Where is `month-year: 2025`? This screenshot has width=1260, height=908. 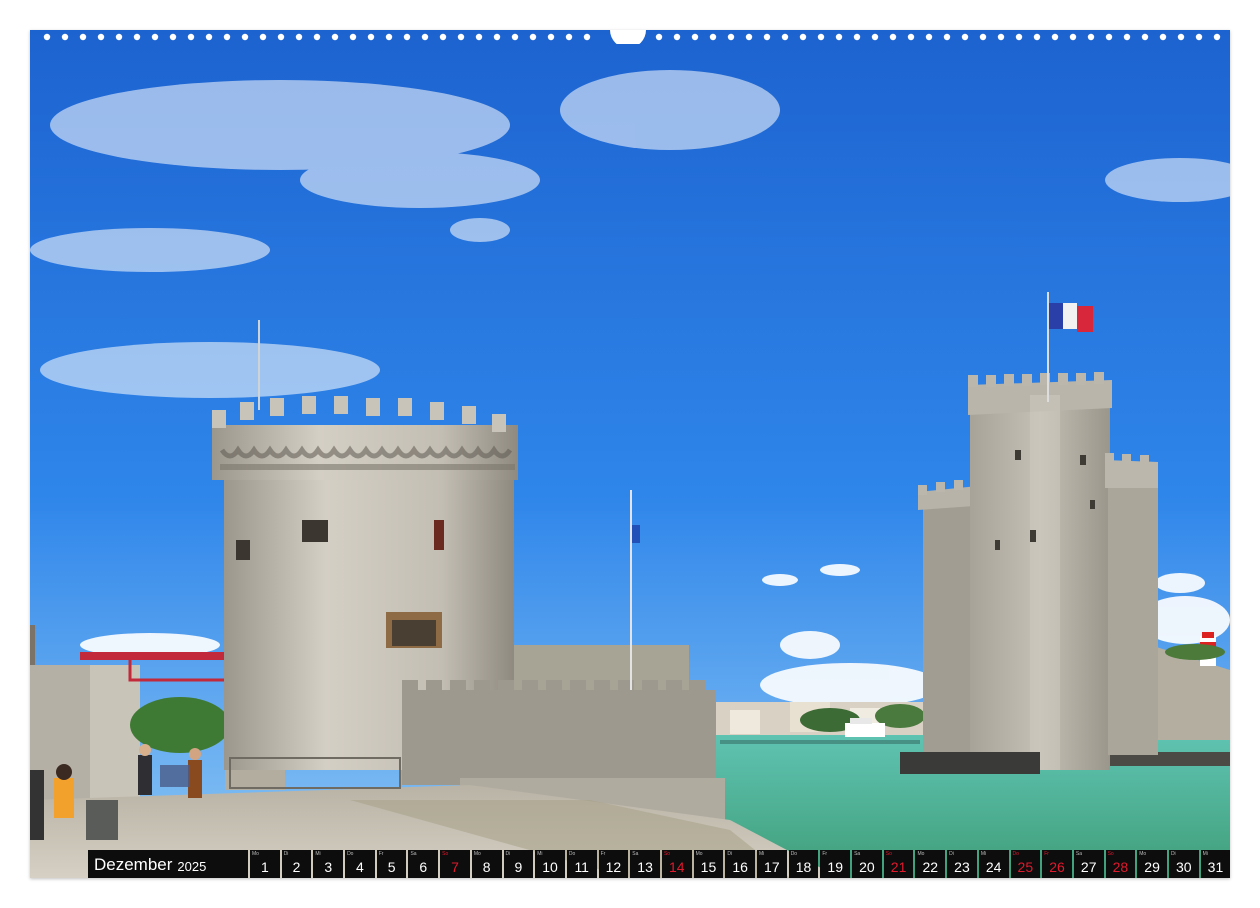 month-year: 2025 is located at coordinates (192, 866).